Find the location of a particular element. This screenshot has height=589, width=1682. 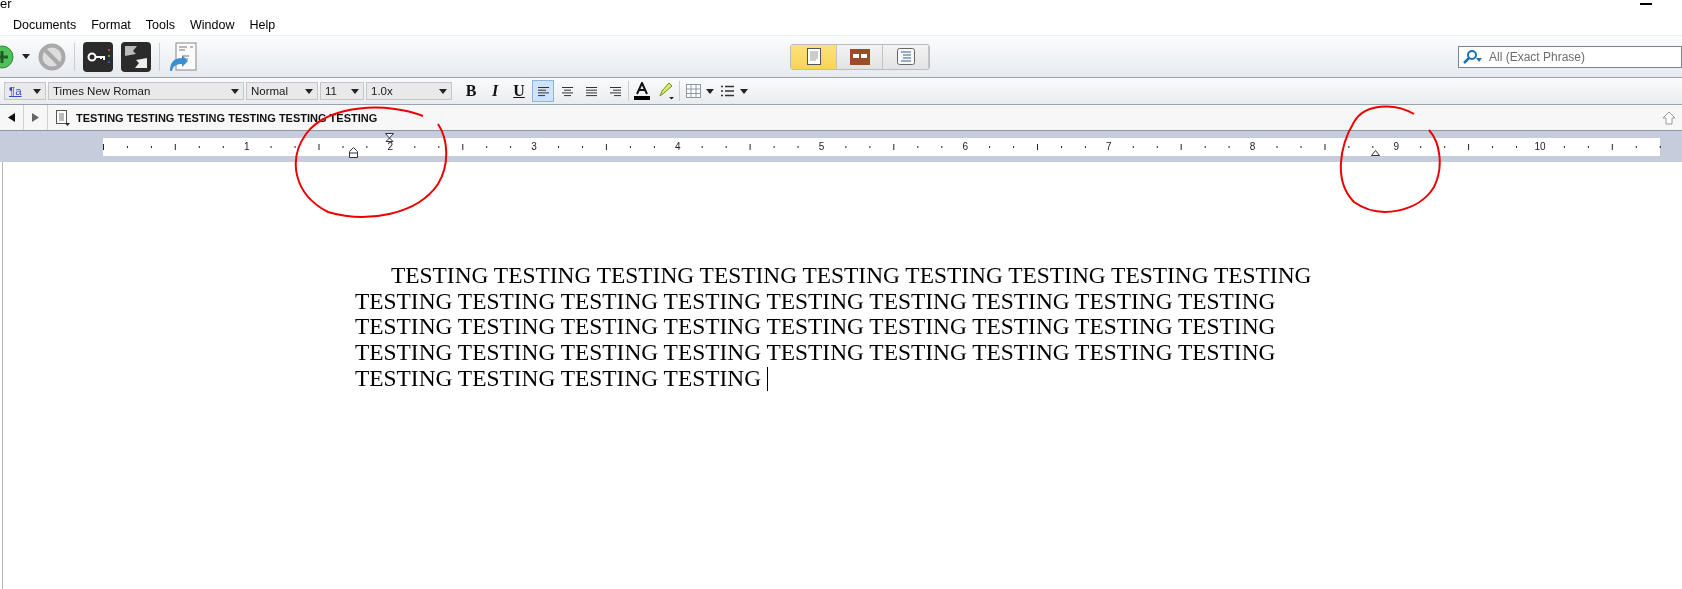

corkboard-icon is located at coordinates (859, 56).